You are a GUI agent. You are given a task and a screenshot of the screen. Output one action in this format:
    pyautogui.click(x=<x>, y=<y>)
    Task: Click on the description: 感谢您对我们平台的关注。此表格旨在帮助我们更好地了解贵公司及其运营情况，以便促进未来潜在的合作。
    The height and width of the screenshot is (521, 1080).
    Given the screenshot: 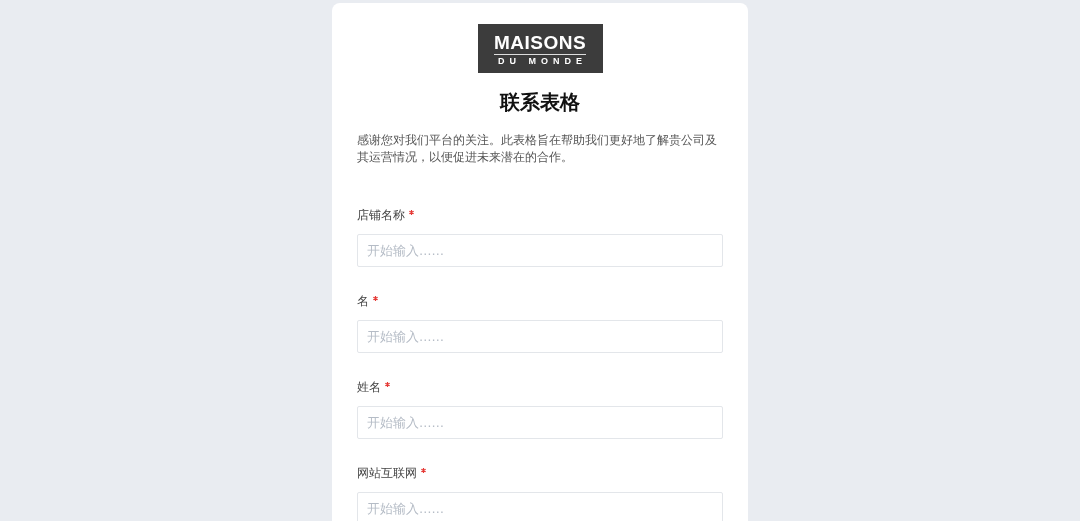 What is the action you would take?
    pyautogui.click(x=537, y=149)
    